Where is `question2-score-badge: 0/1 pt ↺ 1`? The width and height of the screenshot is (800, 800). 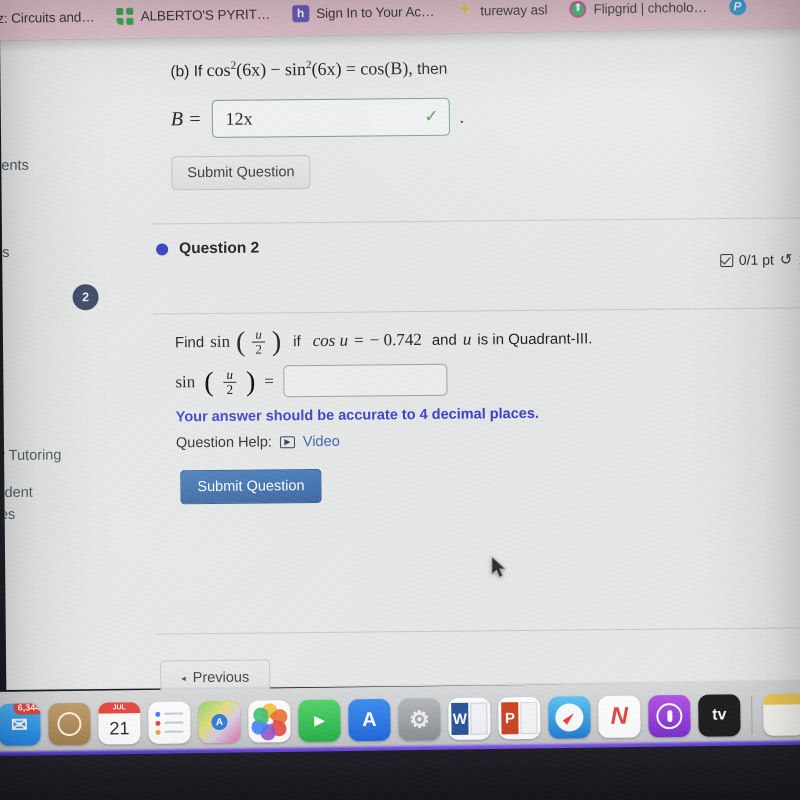
question2-score-badge: 0/1 pt ↺ 1 is located at coordinates (759, 259).